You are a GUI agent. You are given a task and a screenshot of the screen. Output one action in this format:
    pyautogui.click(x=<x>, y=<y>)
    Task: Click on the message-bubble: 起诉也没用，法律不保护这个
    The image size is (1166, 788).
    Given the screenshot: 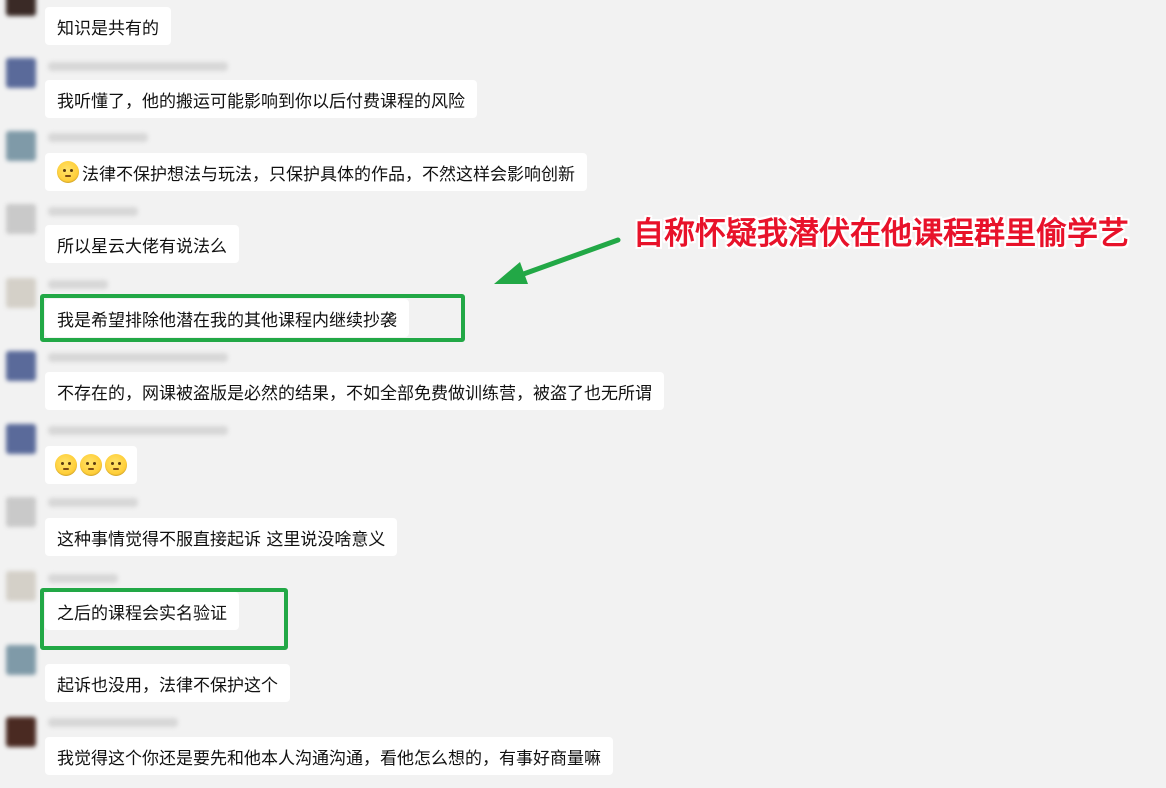 What is the action you would take?
    pyautogui.click(x=167, y=683)
    